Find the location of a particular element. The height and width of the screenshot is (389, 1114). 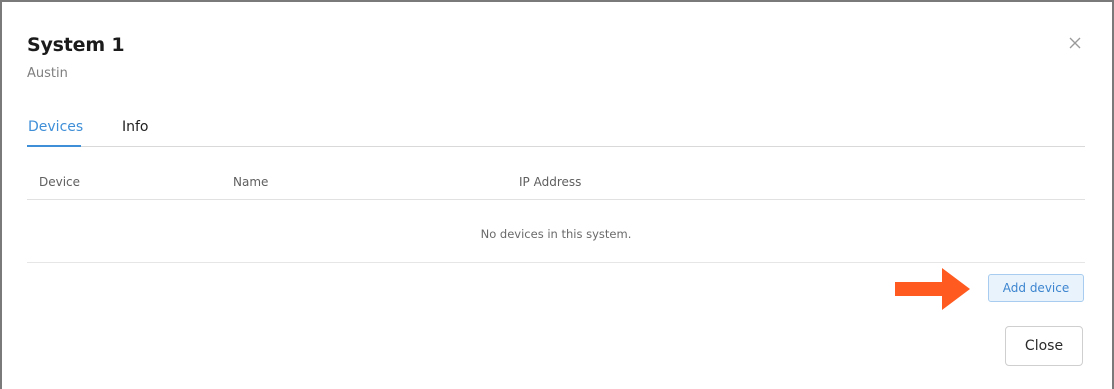

add-device-button: Add device is located at coordinates (1036, 288).